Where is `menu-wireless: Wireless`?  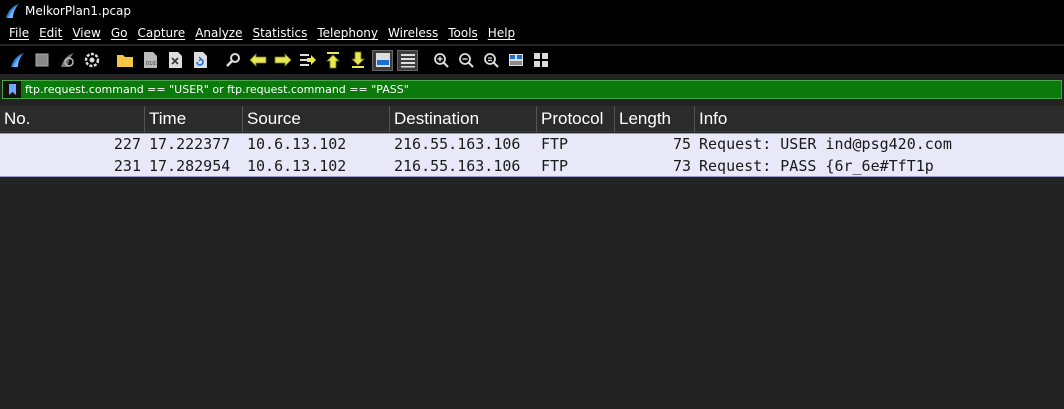
menu-wireless: Wireless is located at coordinates (413, 33).